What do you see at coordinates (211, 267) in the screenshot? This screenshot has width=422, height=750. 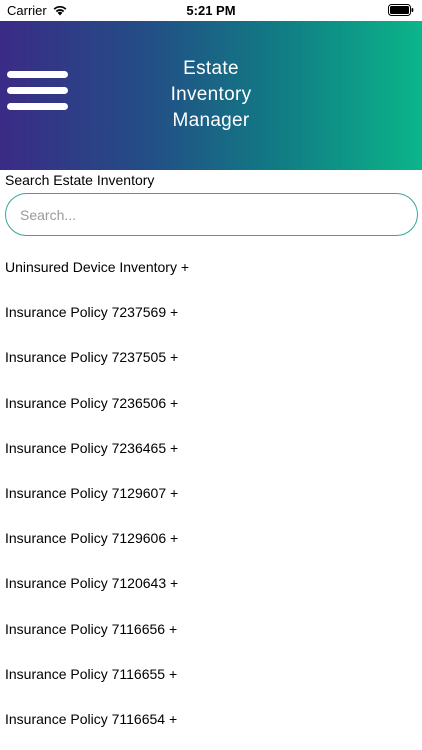 I see `inventory-item-uninsured-devices: Uninsured Device Inventory +` at bounding box center [211, 267].